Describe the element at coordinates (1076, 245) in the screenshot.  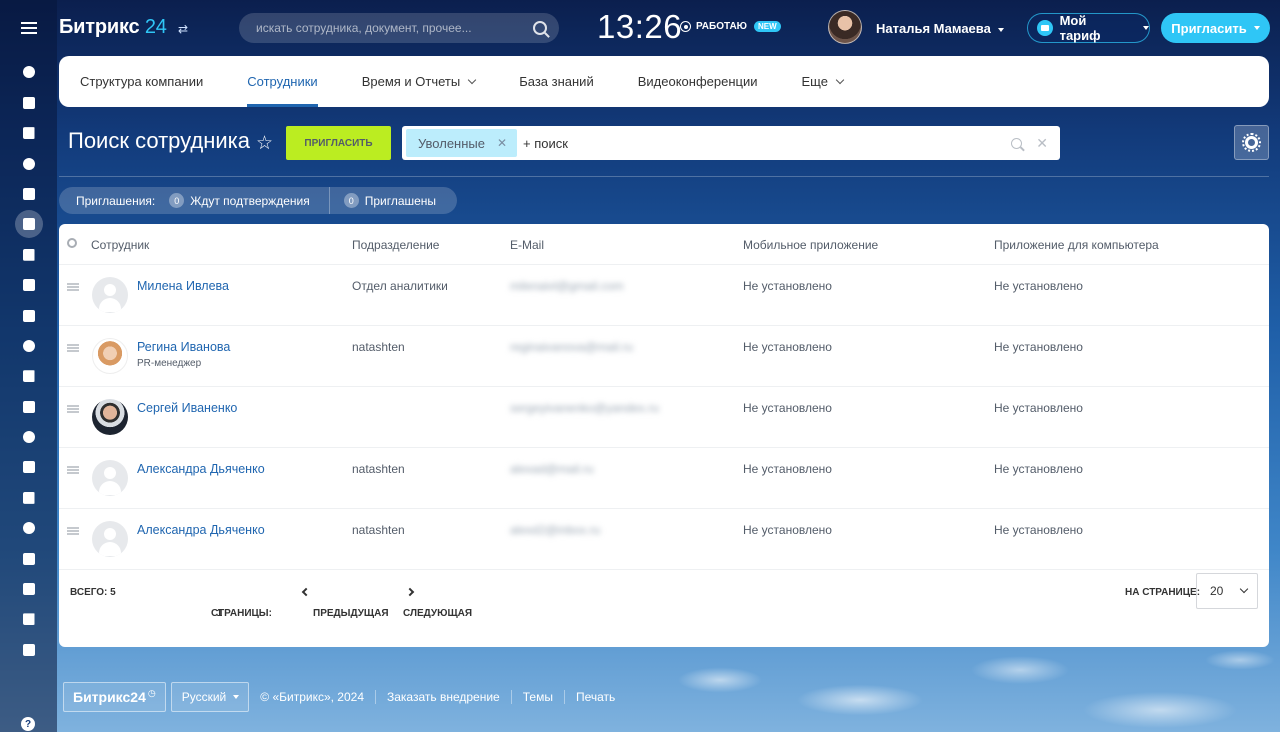
I see `column-desktop-app: Приложение для компьютера` at that location.